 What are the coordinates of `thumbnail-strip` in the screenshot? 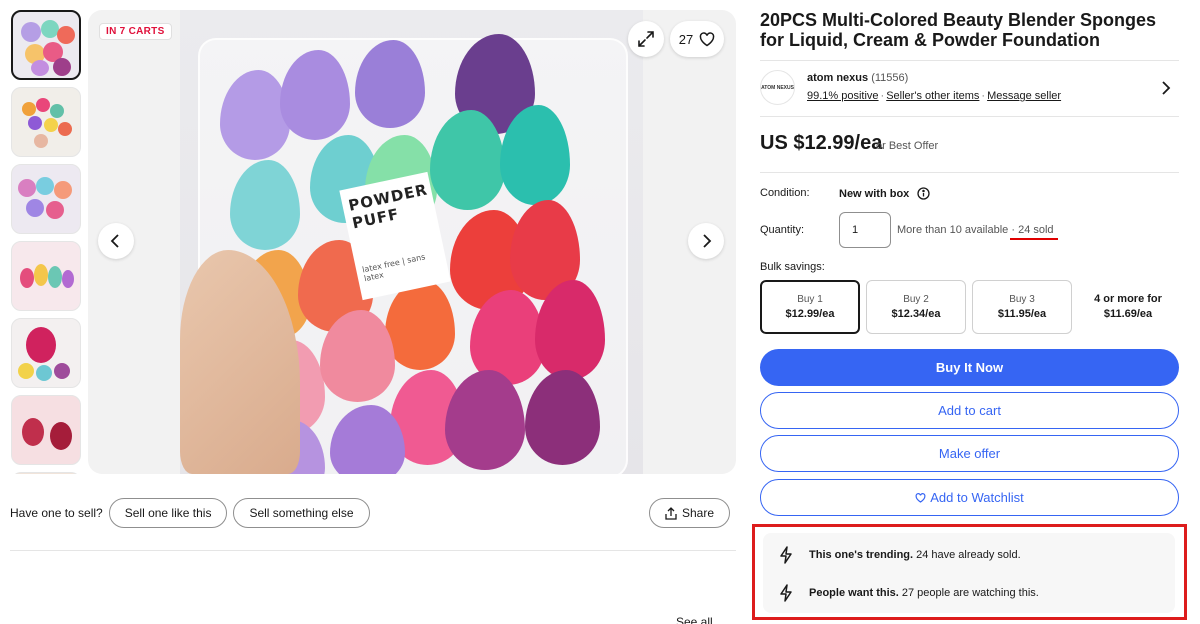 It's located at (46, 242).